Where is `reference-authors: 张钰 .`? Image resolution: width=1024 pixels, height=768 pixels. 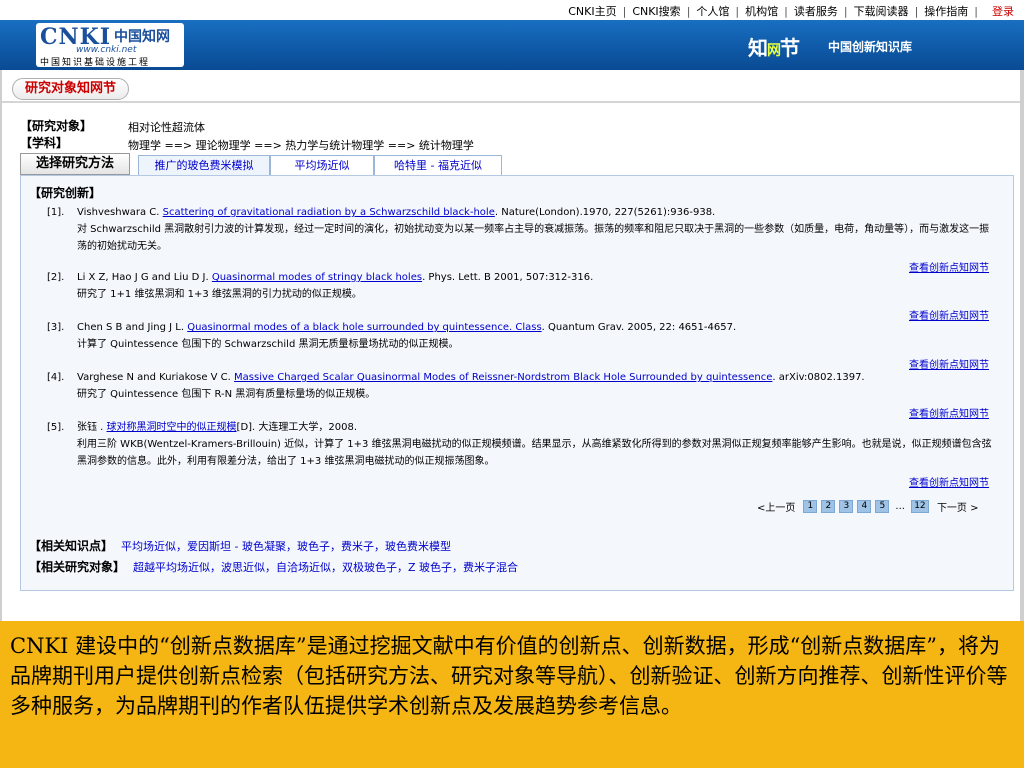 reference-authors: 张钰 . is located at coordinates (90, 427).